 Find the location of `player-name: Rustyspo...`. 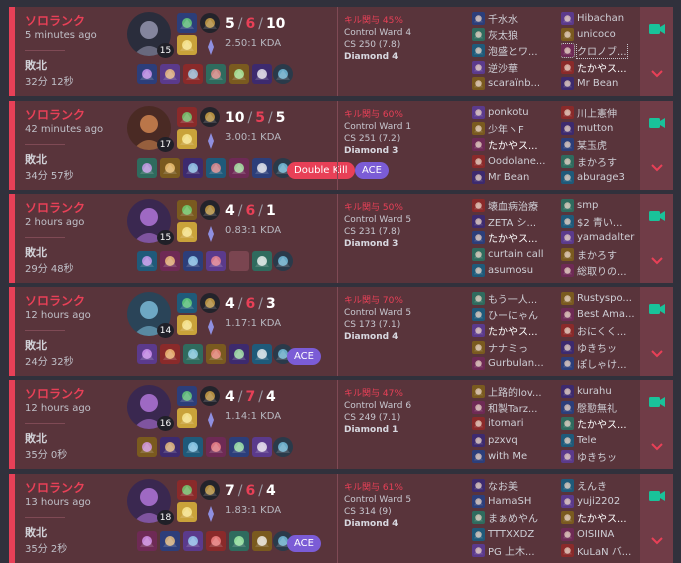

player-name: Rustyspo... is located at coordinates (604, 298).